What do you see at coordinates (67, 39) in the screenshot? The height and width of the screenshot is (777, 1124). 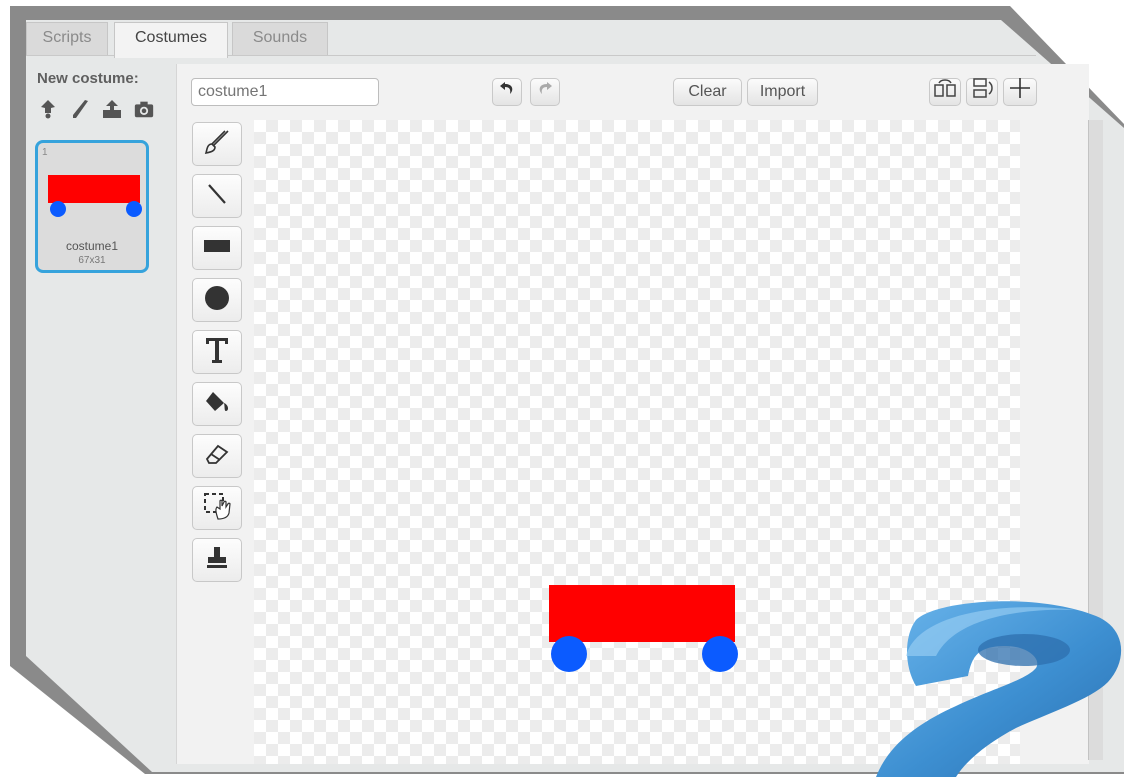 I see `tab-scripts: Scripts` at bounding box center [67, 39].